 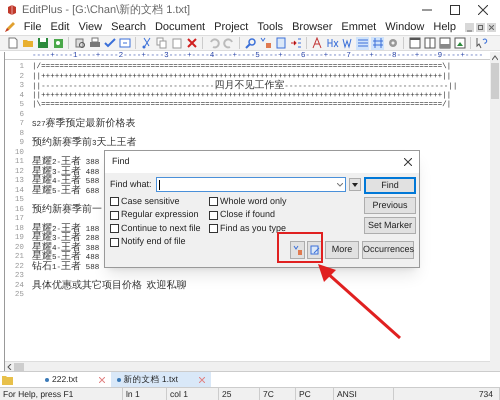 What do you see at coordinates (239, 394) in the screenshot?
I see `status-text: 25` at bounding box center [239, 394].